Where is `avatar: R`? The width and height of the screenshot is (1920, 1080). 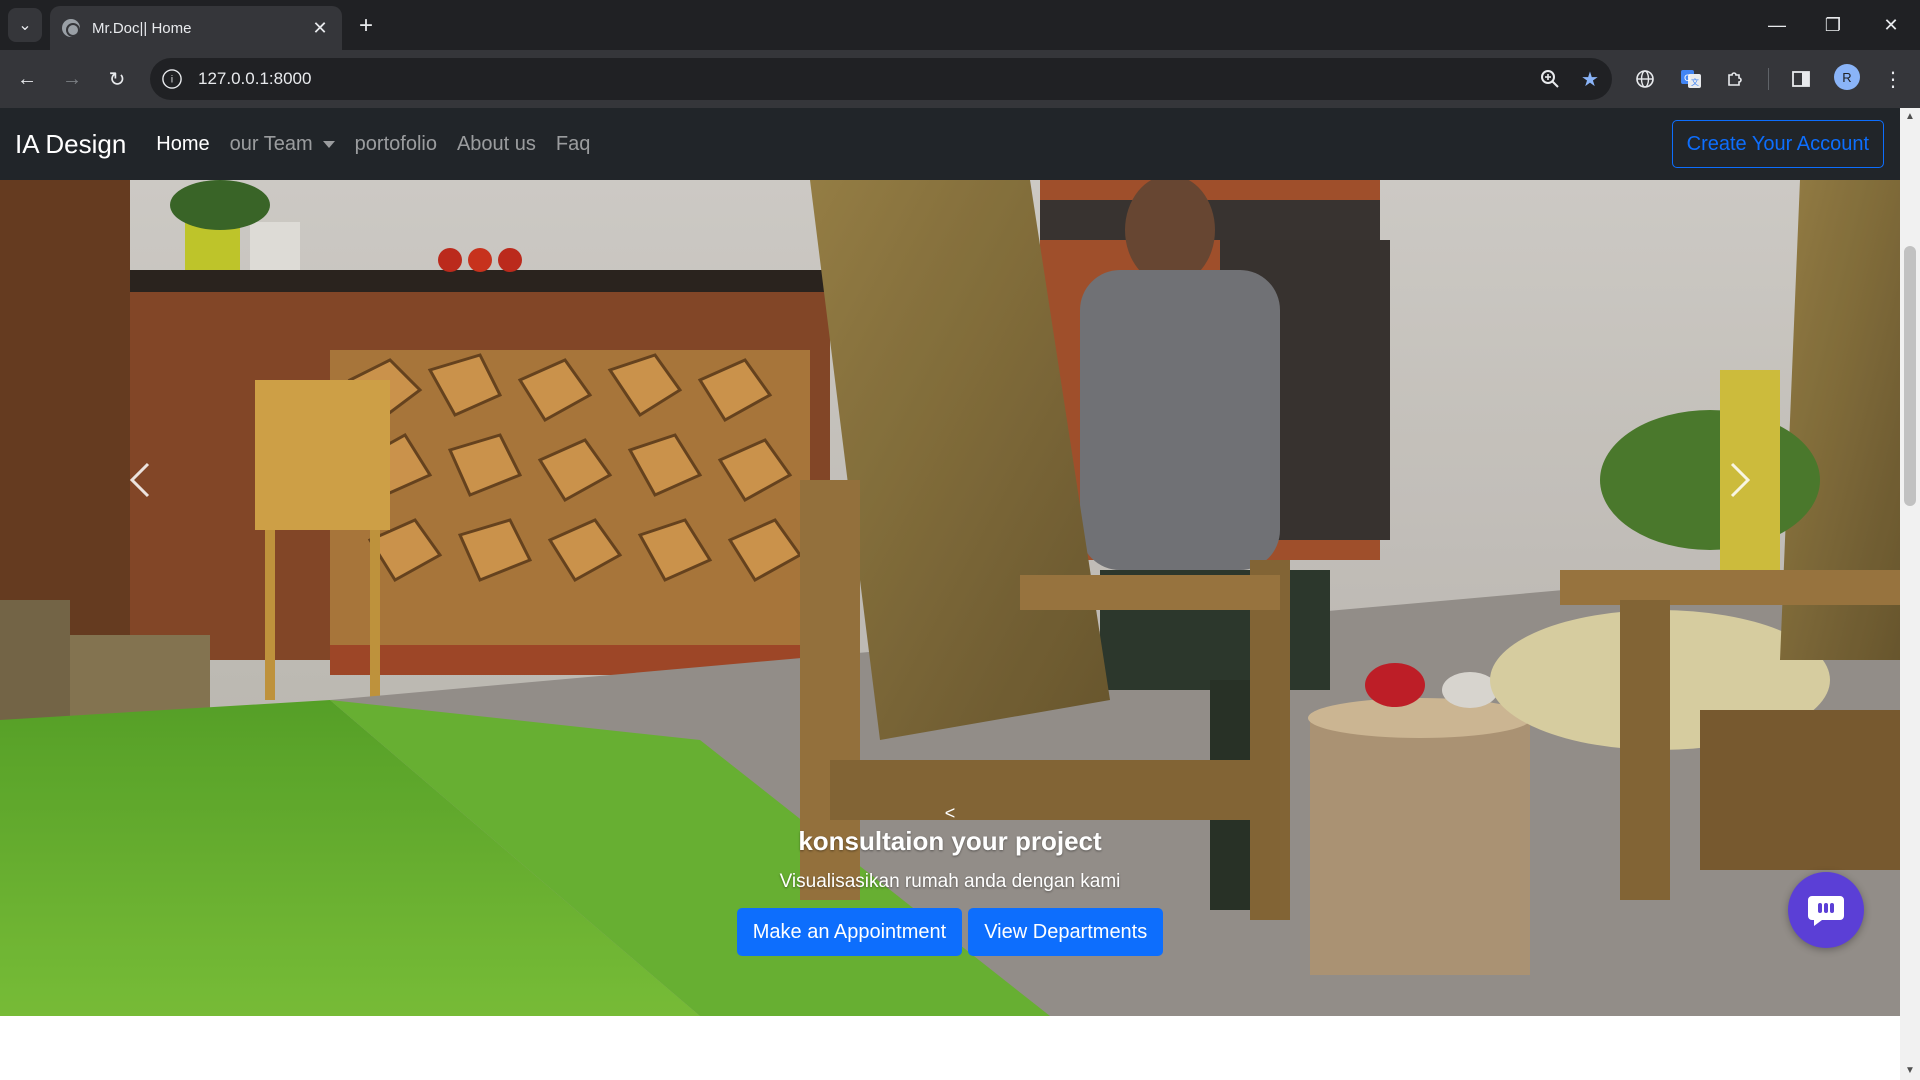 avatar: R is located at coordinates (1847, 77).